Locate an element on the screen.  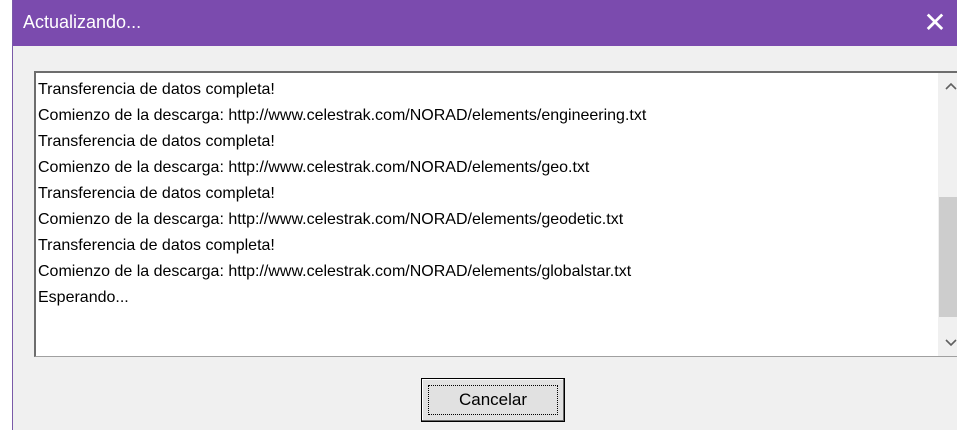
focus-rectangle is located at coordinates (493, 400).